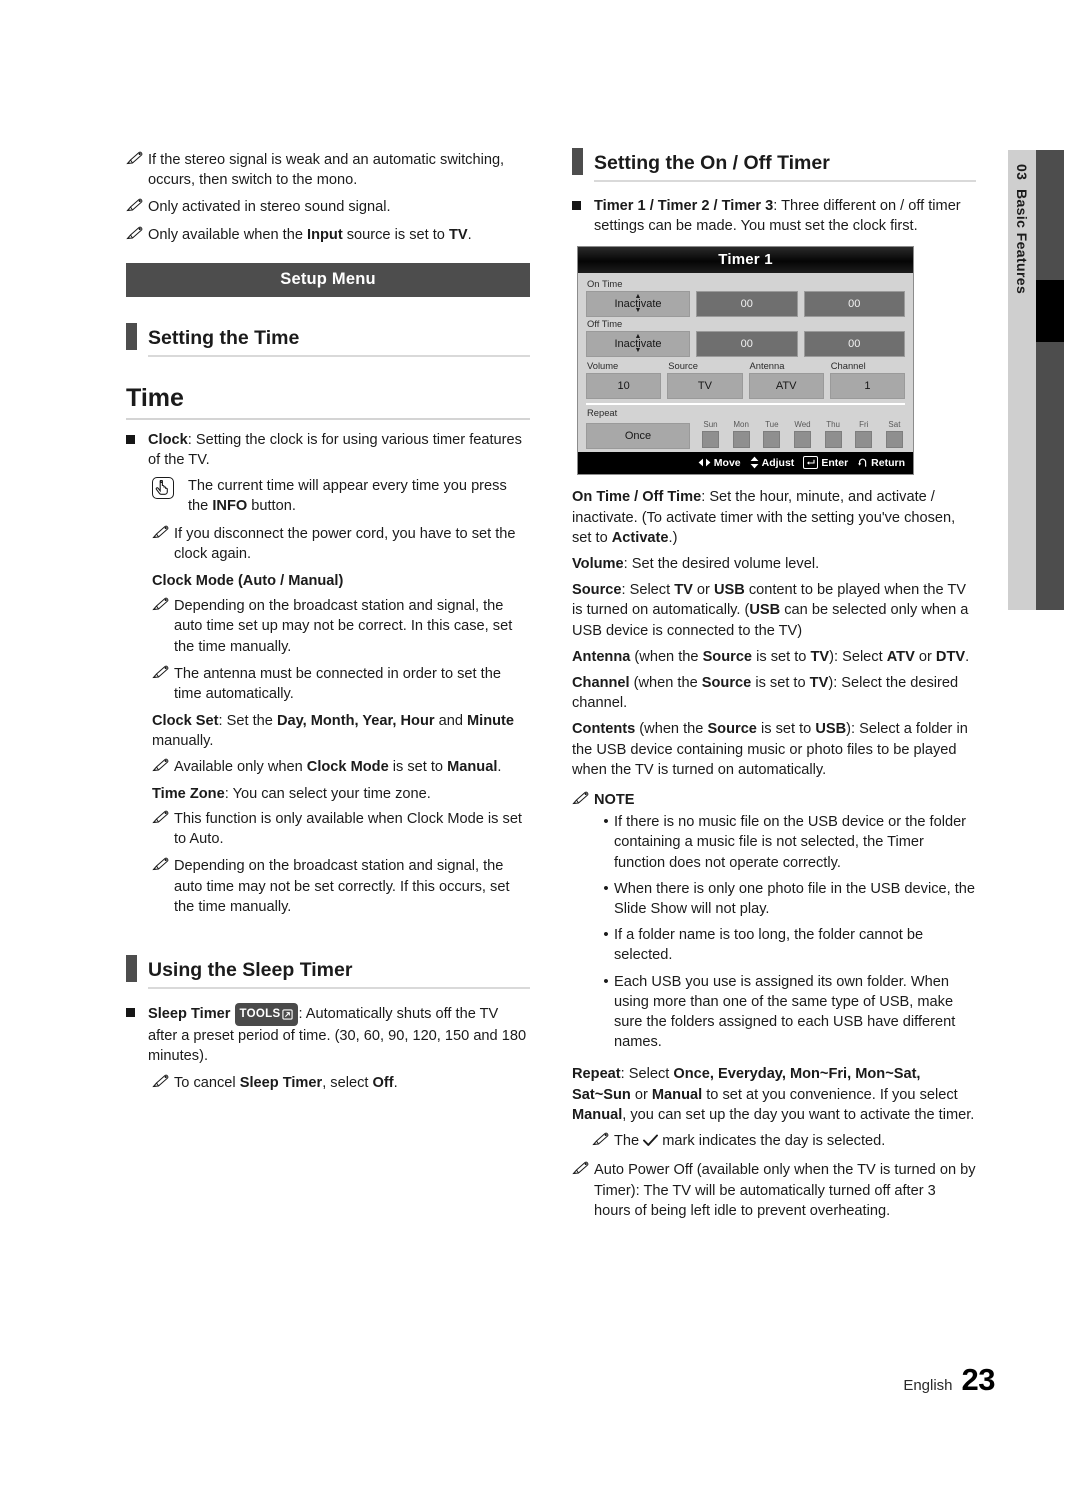  I want to click on repeat-field: Once, so click(638, 436).